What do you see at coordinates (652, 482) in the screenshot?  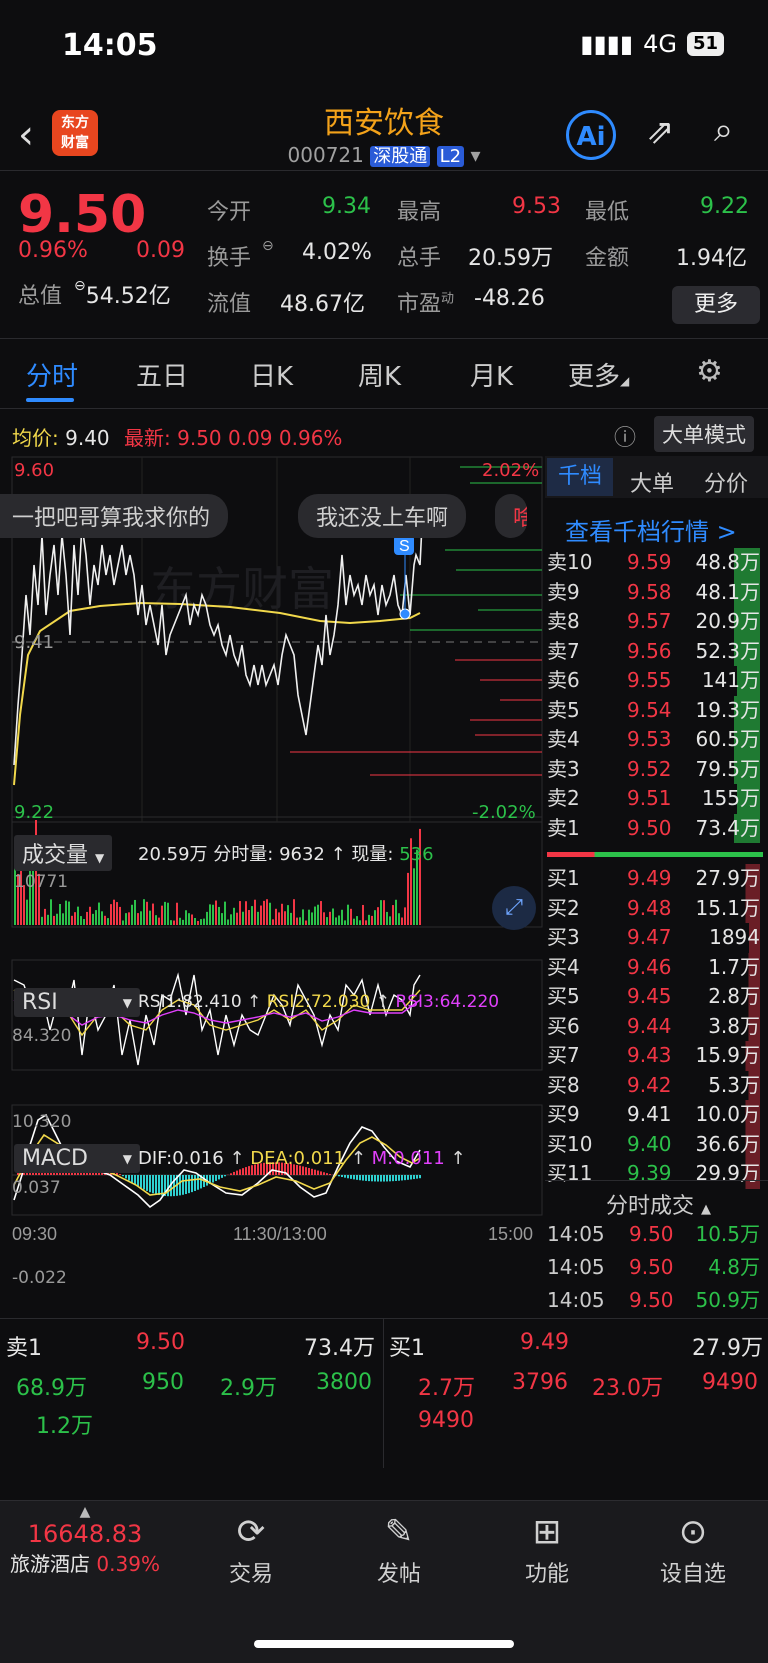 I see `tab-big-order: 大单` at bounding box center [652, 482].